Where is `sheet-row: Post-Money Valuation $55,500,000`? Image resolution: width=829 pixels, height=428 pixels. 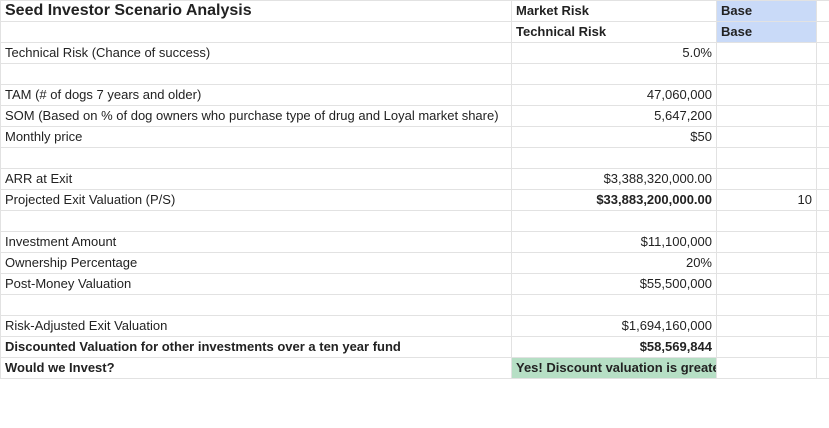
sheet-row: Post-Money Valuation $55,500,000 is located at coordinates (414, 284).